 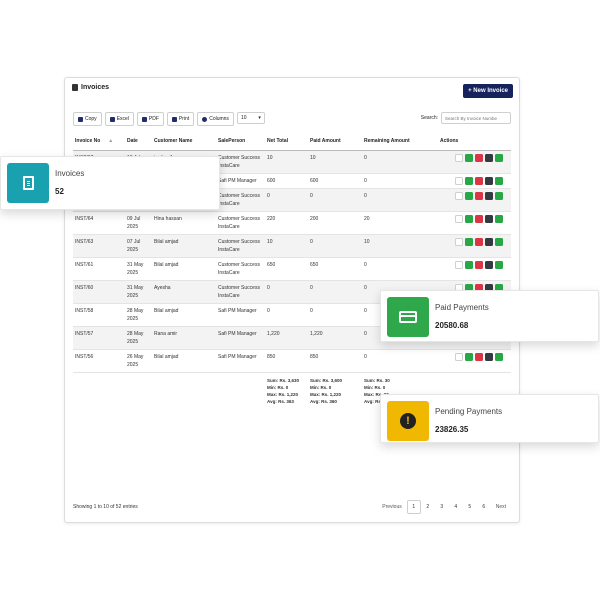 What do you see at coordinates (286, 181) in the screenshot?
I see `cell-net-total: 600` at bounding box center [286, 181].